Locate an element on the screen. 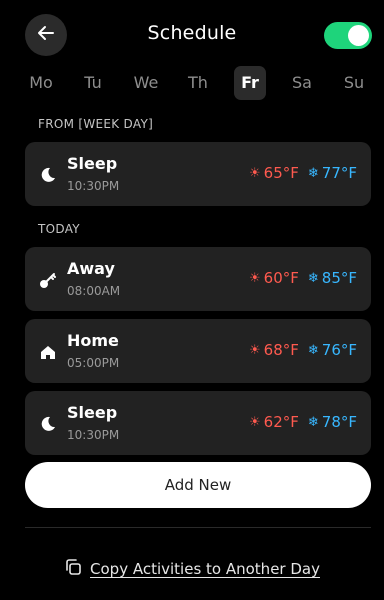  home-icon is located at coordinates (48, 352).